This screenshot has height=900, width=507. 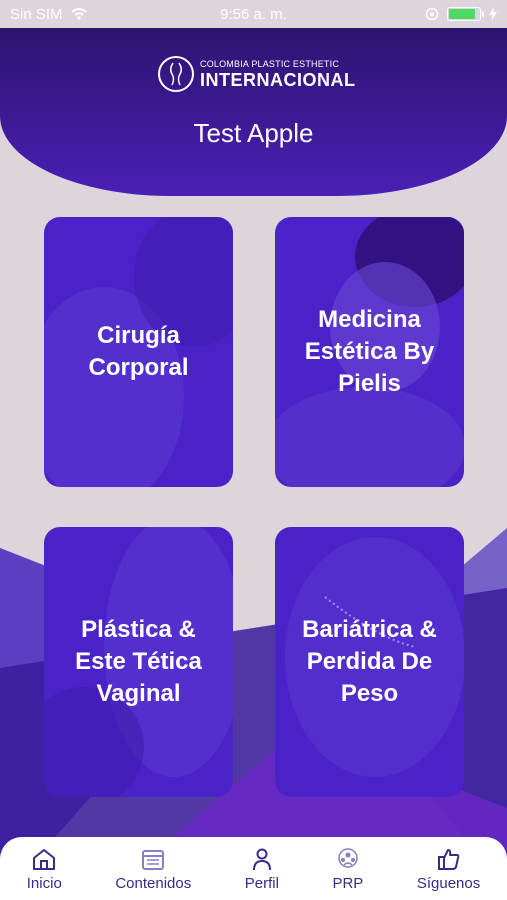 I want to click on logo-text-bottom: INTERNACIONAL, so click(x=278, y=79).